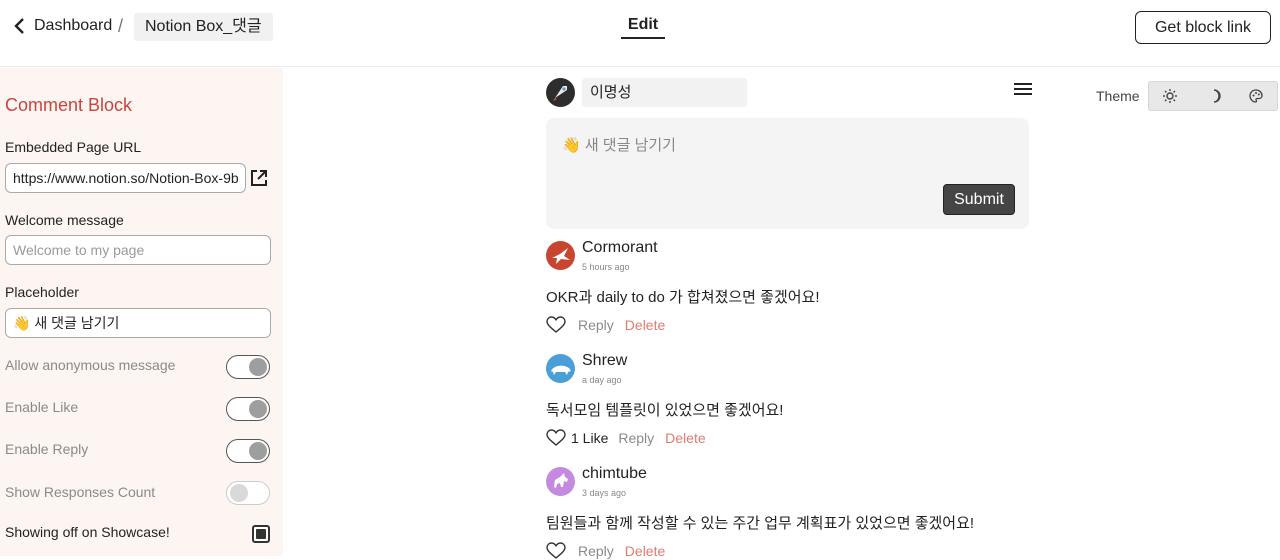 The width and height of the screenshot is (1280, 560). What do you see at coordinates (248, 409) in the screenshot?
I see `toggle-like` at bounding box center [248, 409].